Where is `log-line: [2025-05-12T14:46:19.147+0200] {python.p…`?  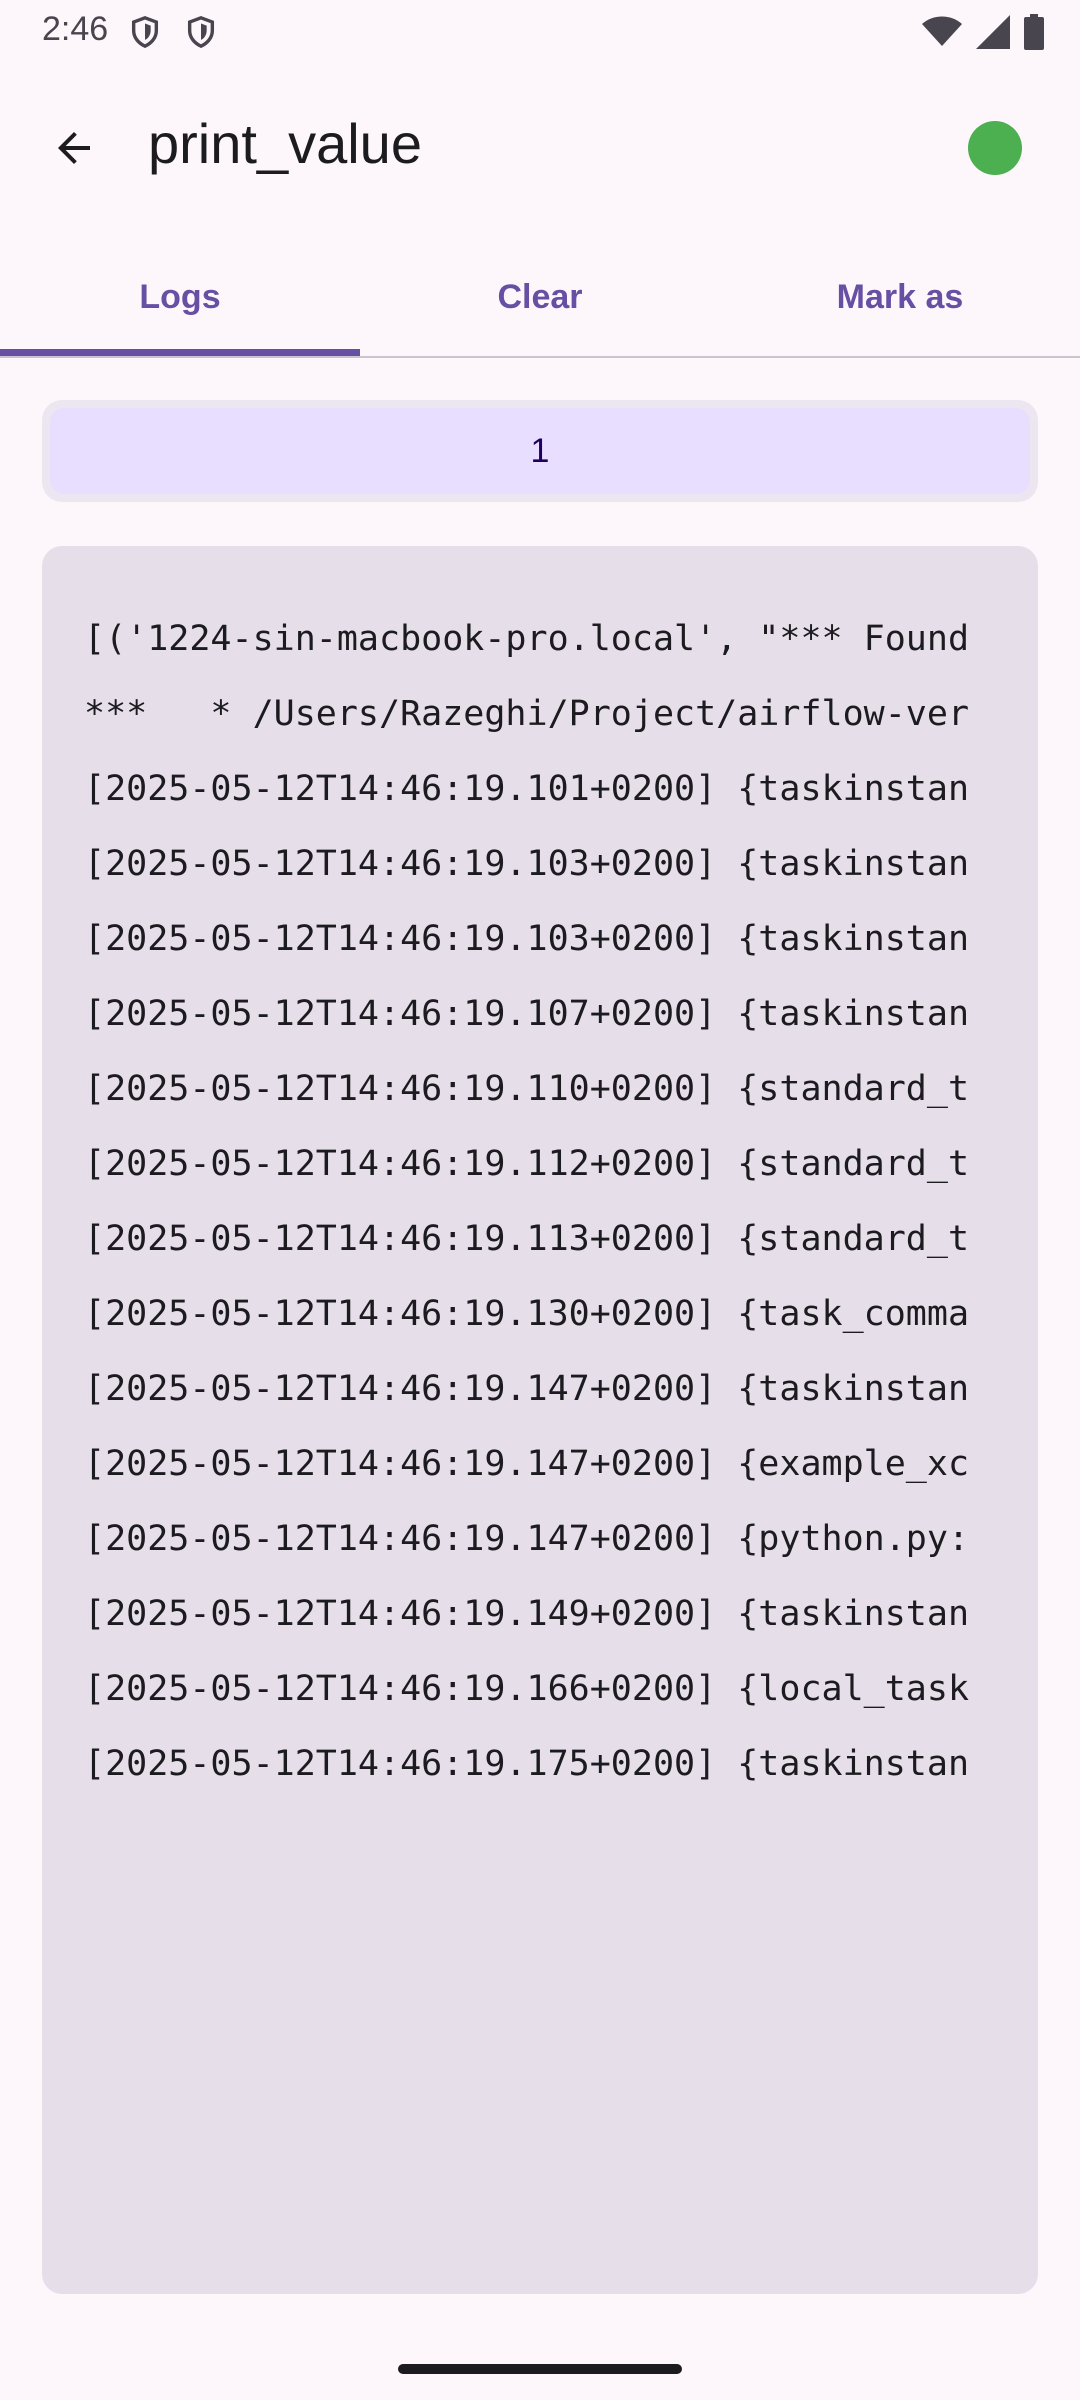
log-line: [2025-05-12T14:46:19.147+0200] {python.p… is located at coordinates (527, 1539).